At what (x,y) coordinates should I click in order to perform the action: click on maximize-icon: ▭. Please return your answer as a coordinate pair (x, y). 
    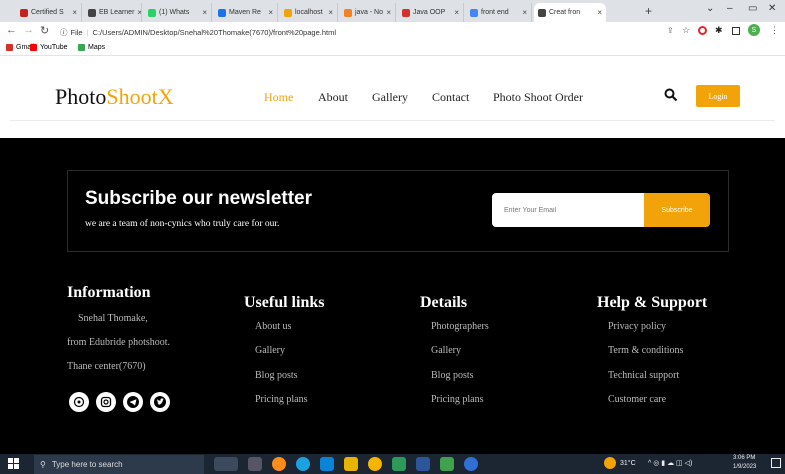
    Looking at the image, I should click on (752, 8).